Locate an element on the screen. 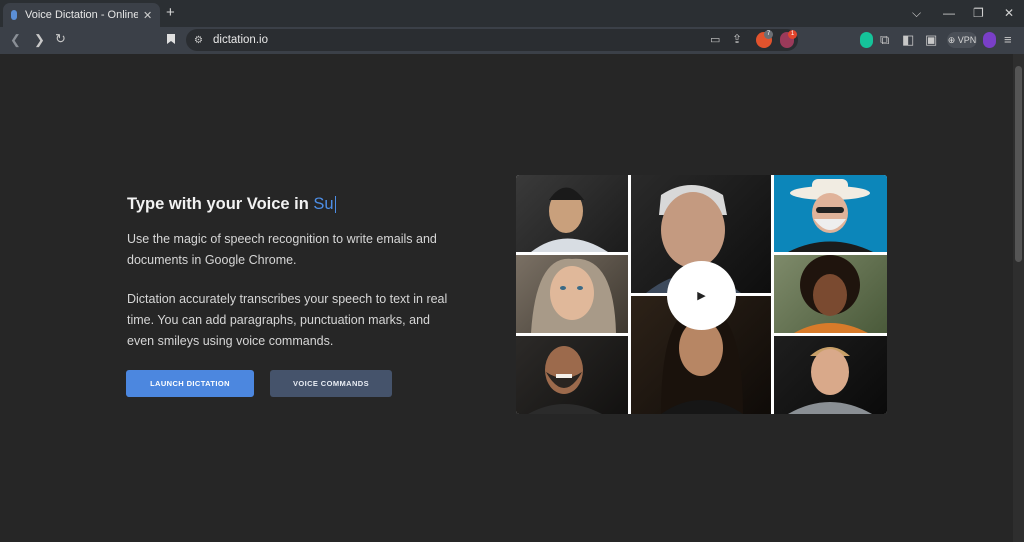  tab-title: Voice Dictation - Online Speech is located at coordinates (81, 15).